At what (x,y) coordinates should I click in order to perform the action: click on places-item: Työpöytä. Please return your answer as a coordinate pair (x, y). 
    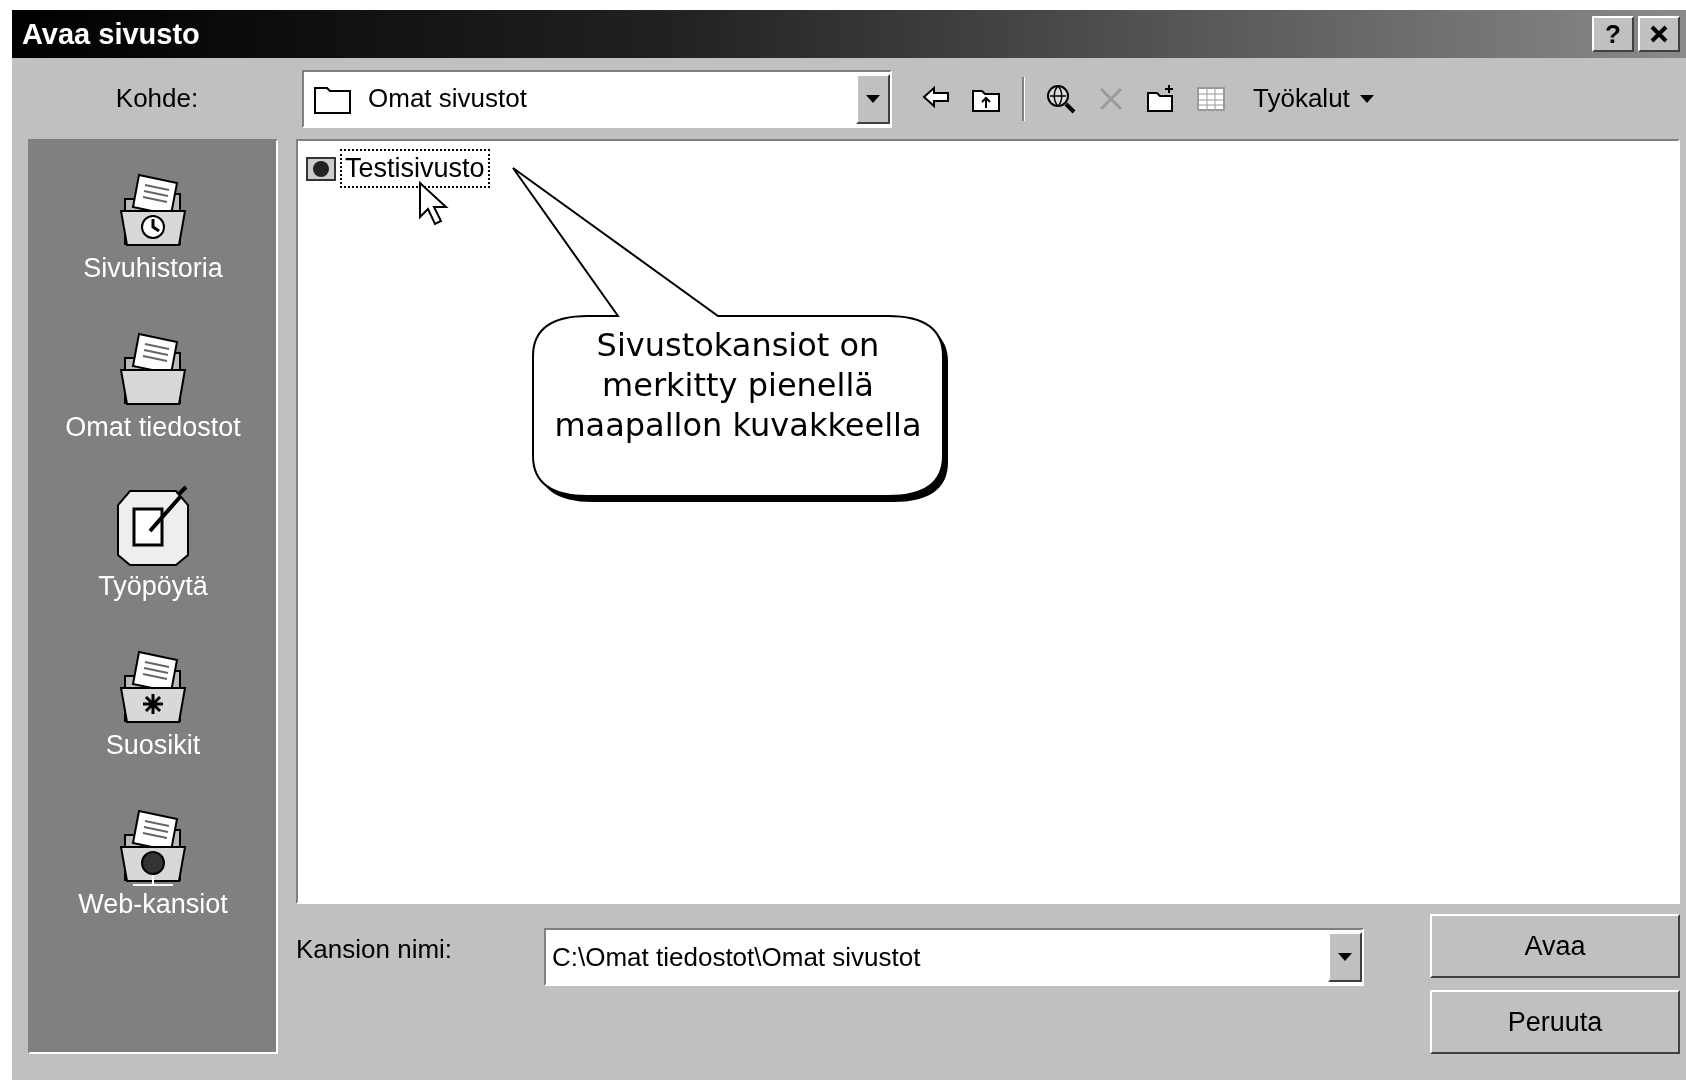
    Looking at the image, I should click on (153, 540).